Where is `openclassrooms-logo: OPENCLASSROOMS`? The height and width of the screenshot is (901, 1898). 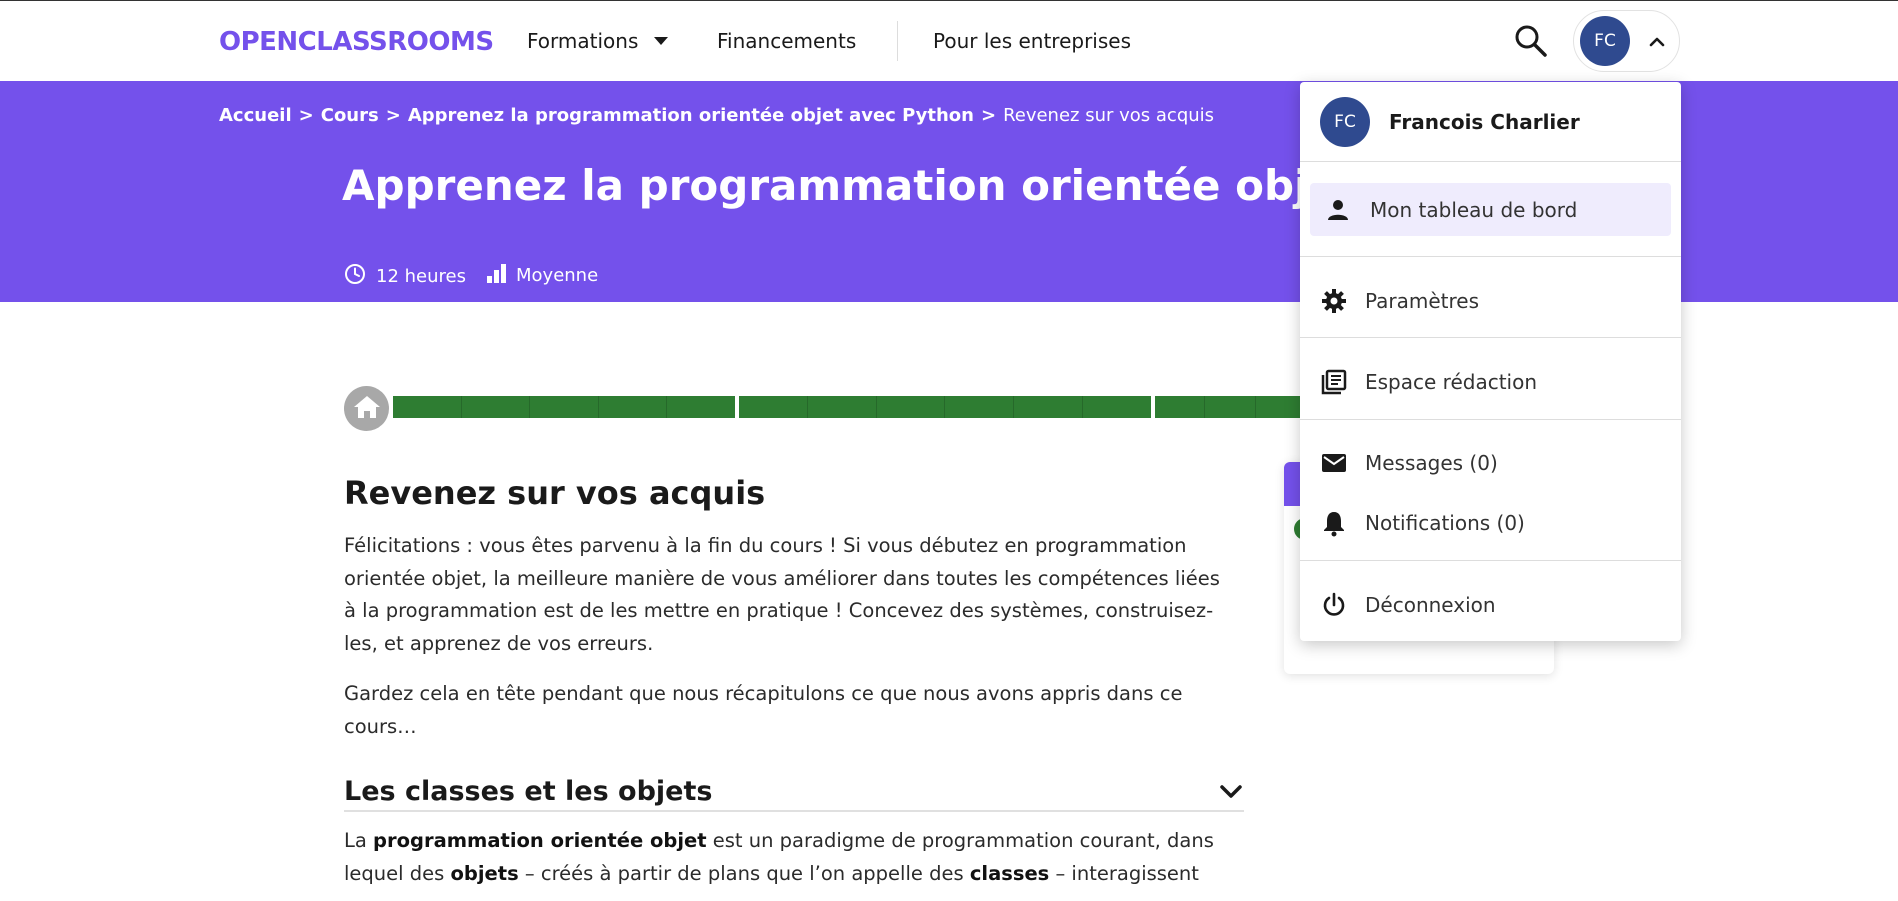 openclassrooms-logo: OPENCLASSROOMS is located at coordinates (356, 42).